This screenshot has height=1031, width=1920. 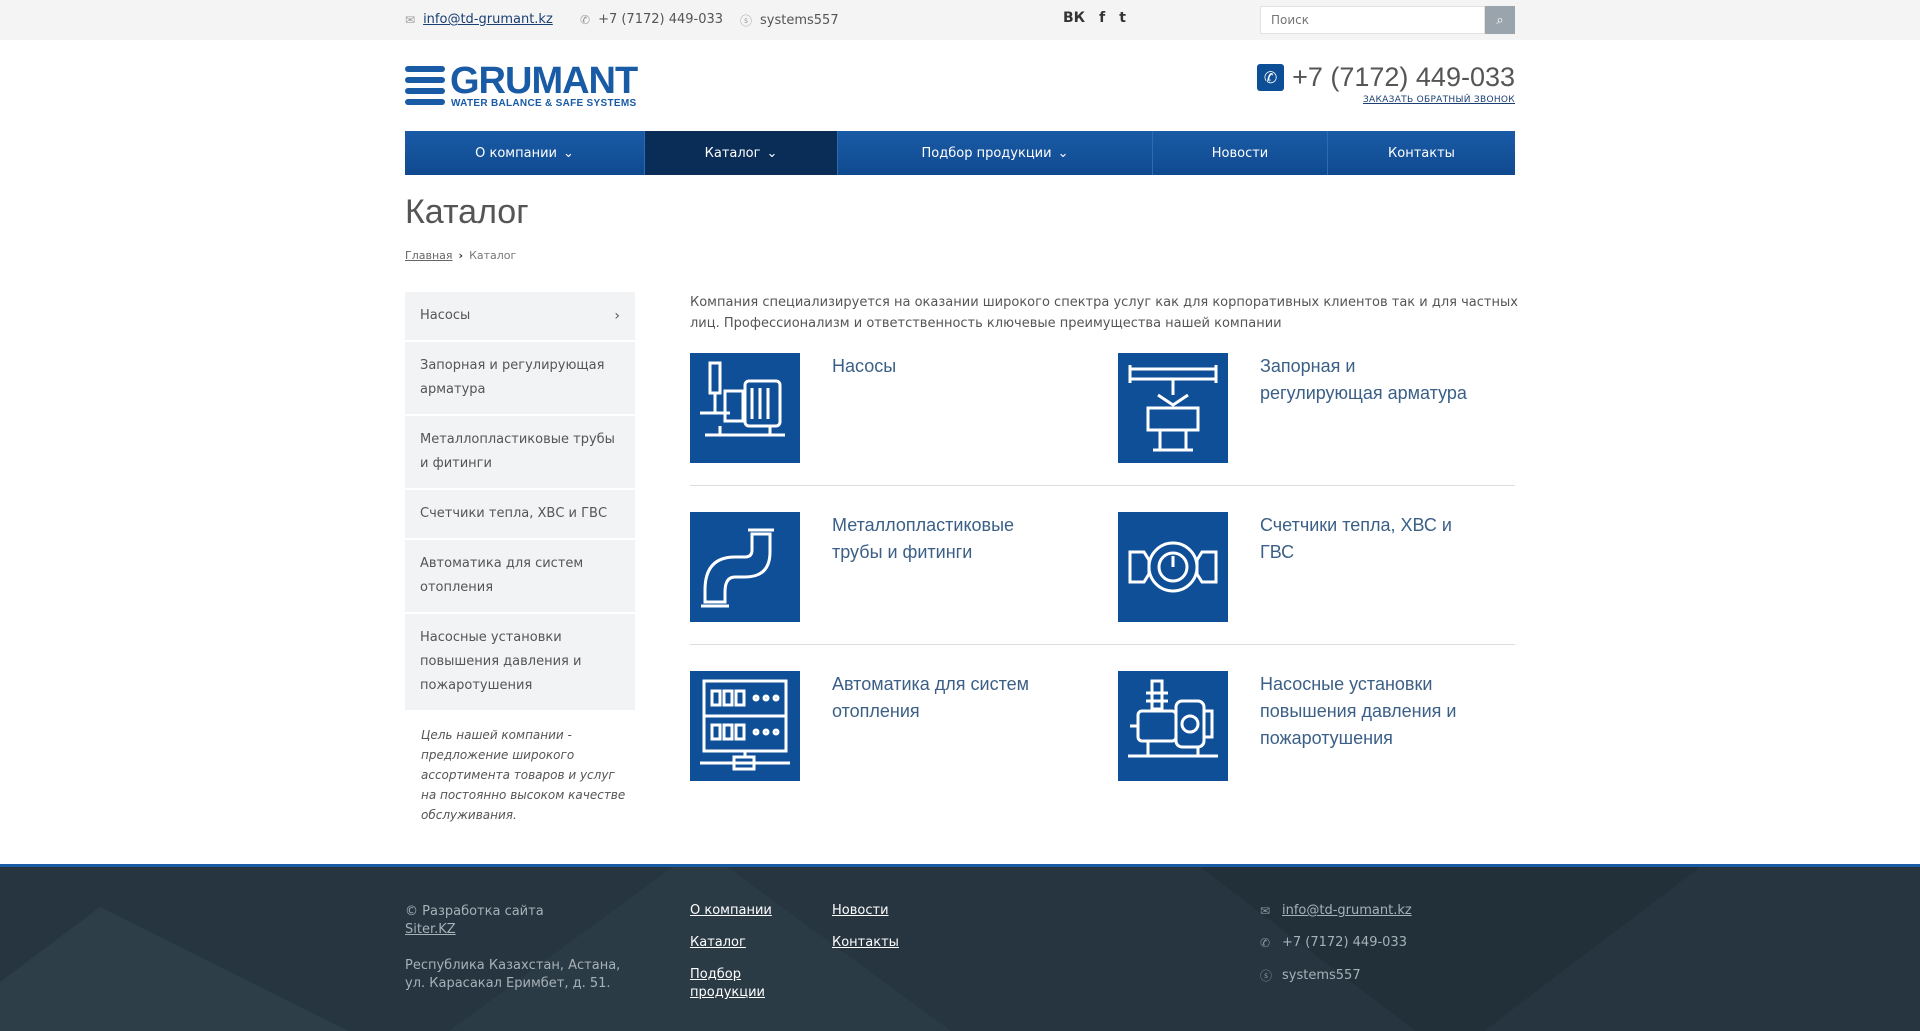 I want to click on logo-name: GRUMANT, so click(x=544, y=81).